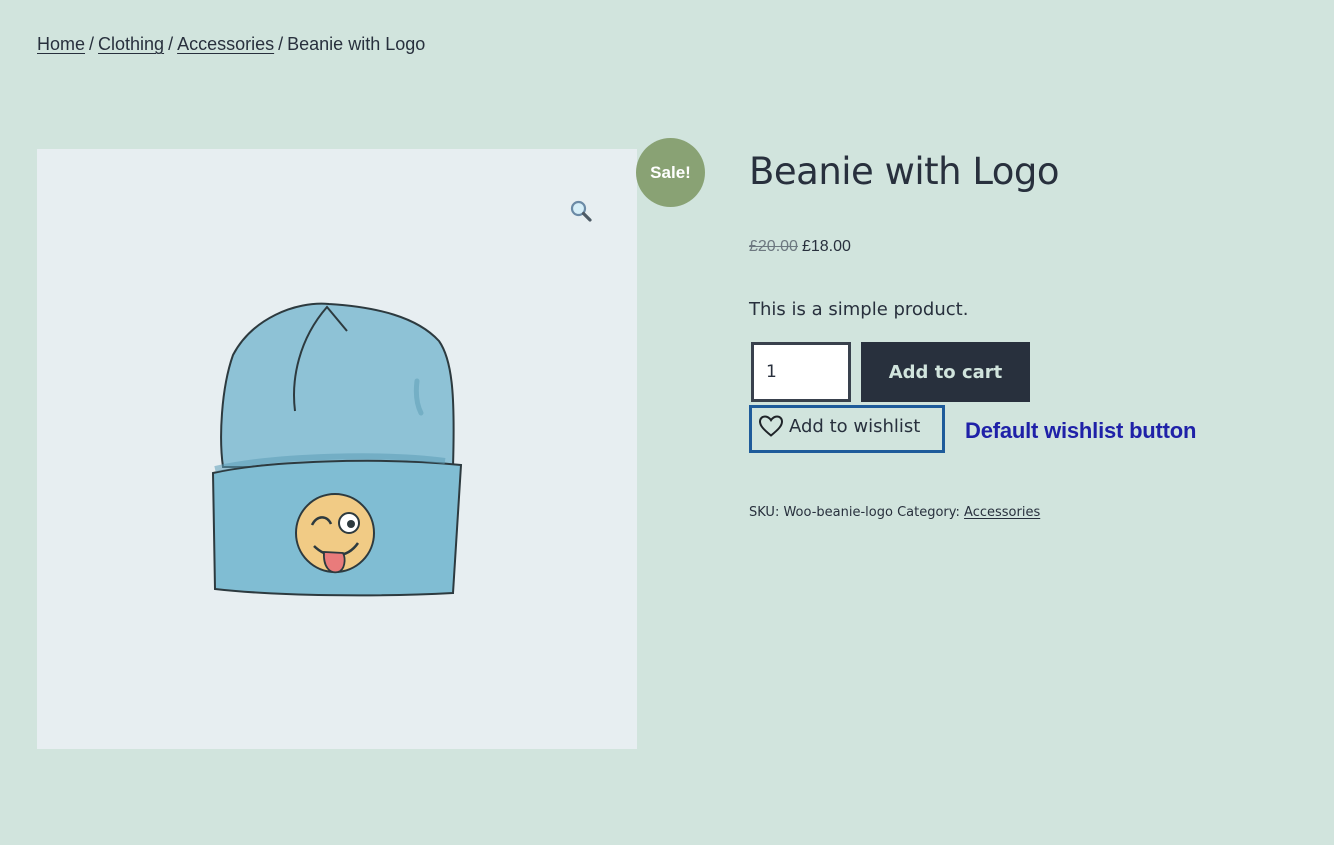 The height and width of the screenshot is (845, 1334). What do you see at coordinates (1081, 430) in the screenshot?
I see `wishlist-annotation: Default wishlist button` at bounding box center [1081, 430].